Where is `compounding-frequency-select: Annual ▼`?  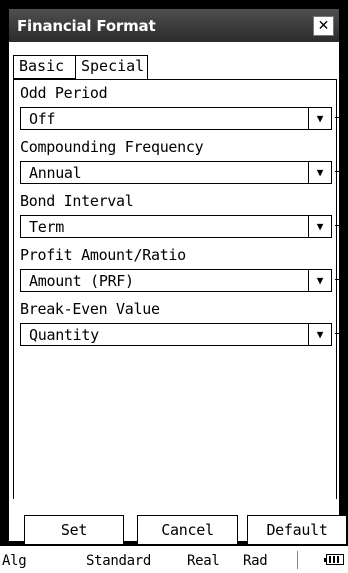
compounding-frequency-select: Annual ▼ is located at coordinates (176, 172).